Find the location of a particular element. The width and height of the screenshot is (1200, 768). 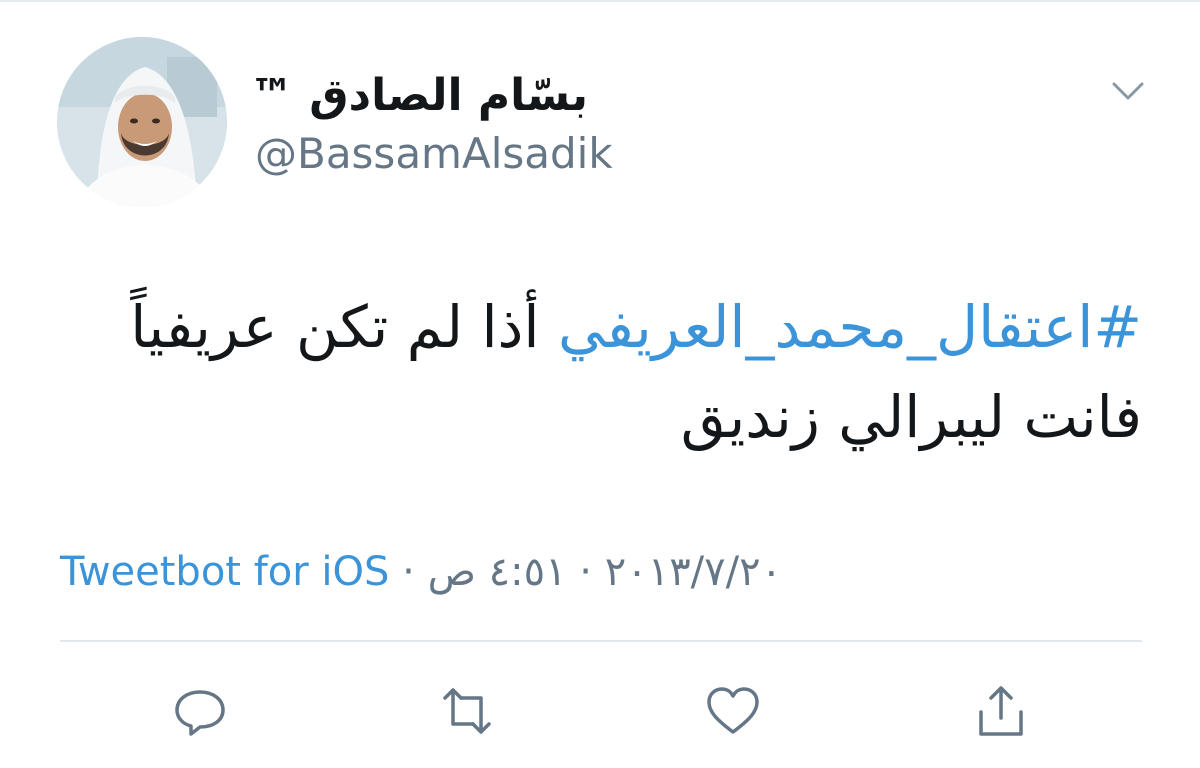

source-link: Tweetbot for iOS is located at coordinates (224, 572).